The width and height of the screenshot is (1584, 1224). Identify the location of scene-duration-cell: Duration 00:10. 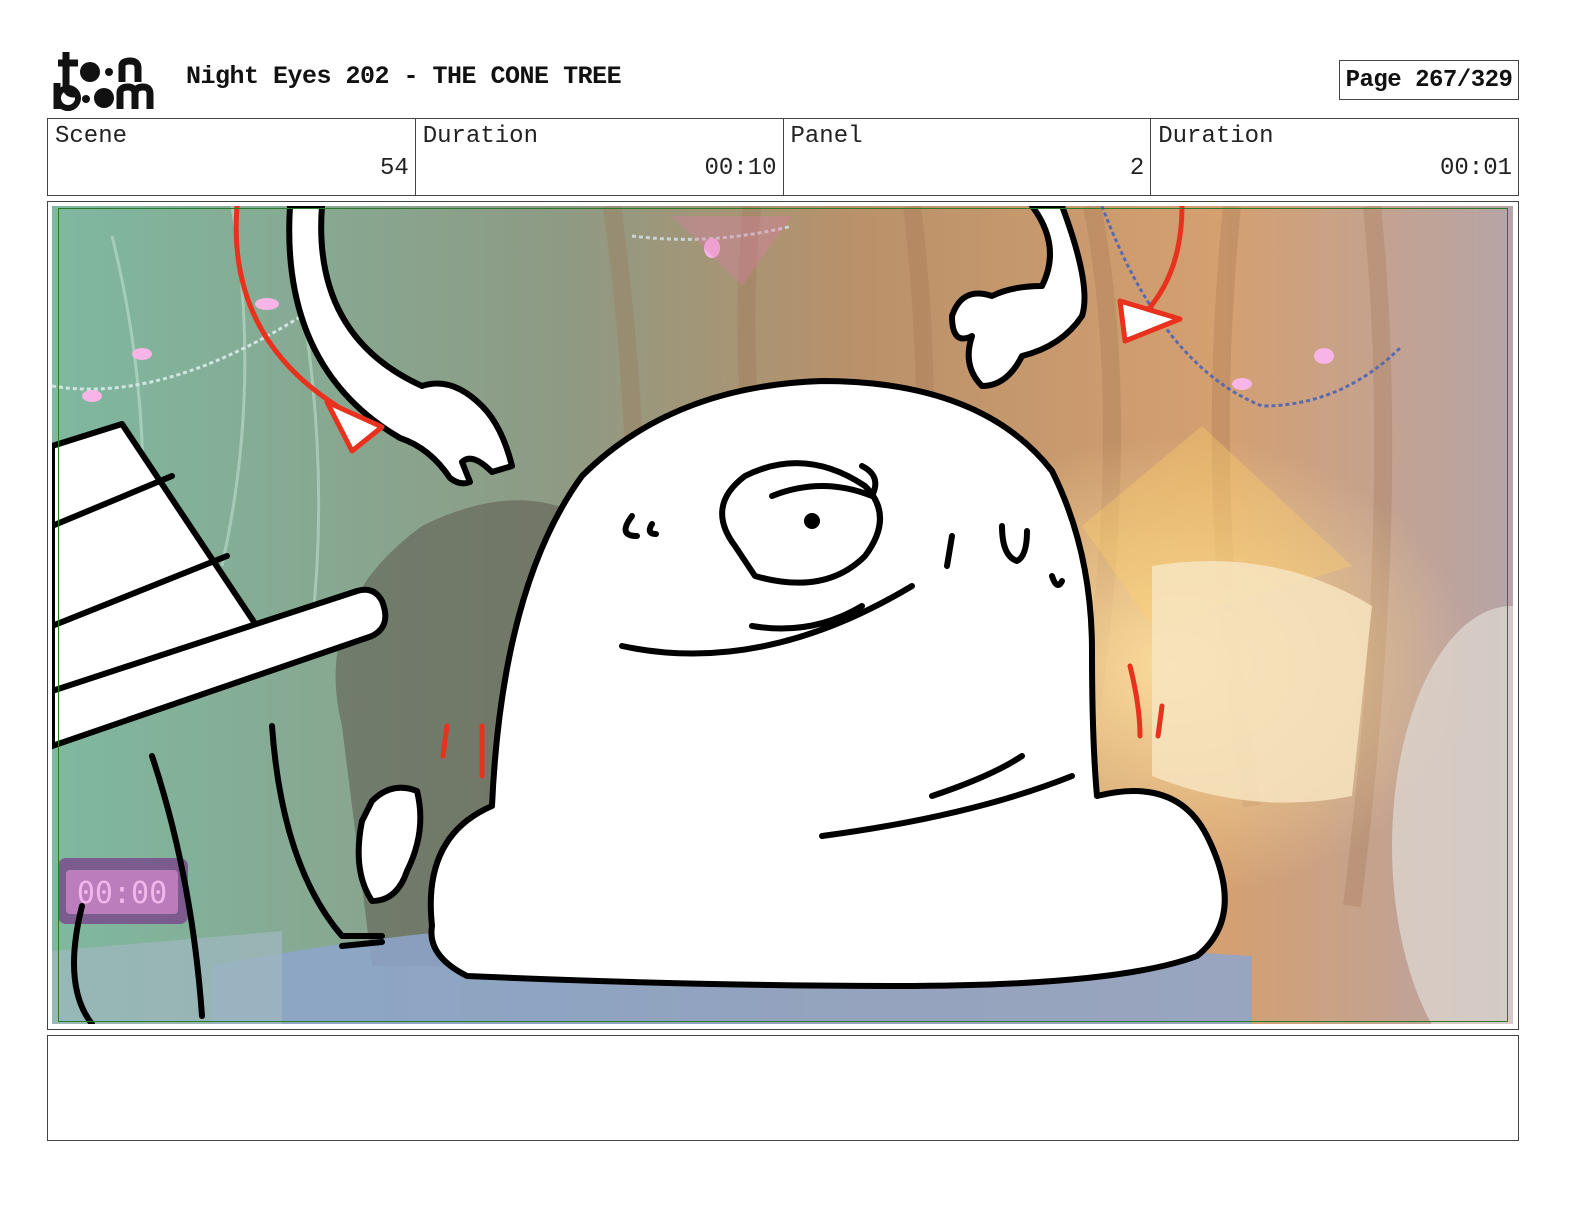
(600, 157).